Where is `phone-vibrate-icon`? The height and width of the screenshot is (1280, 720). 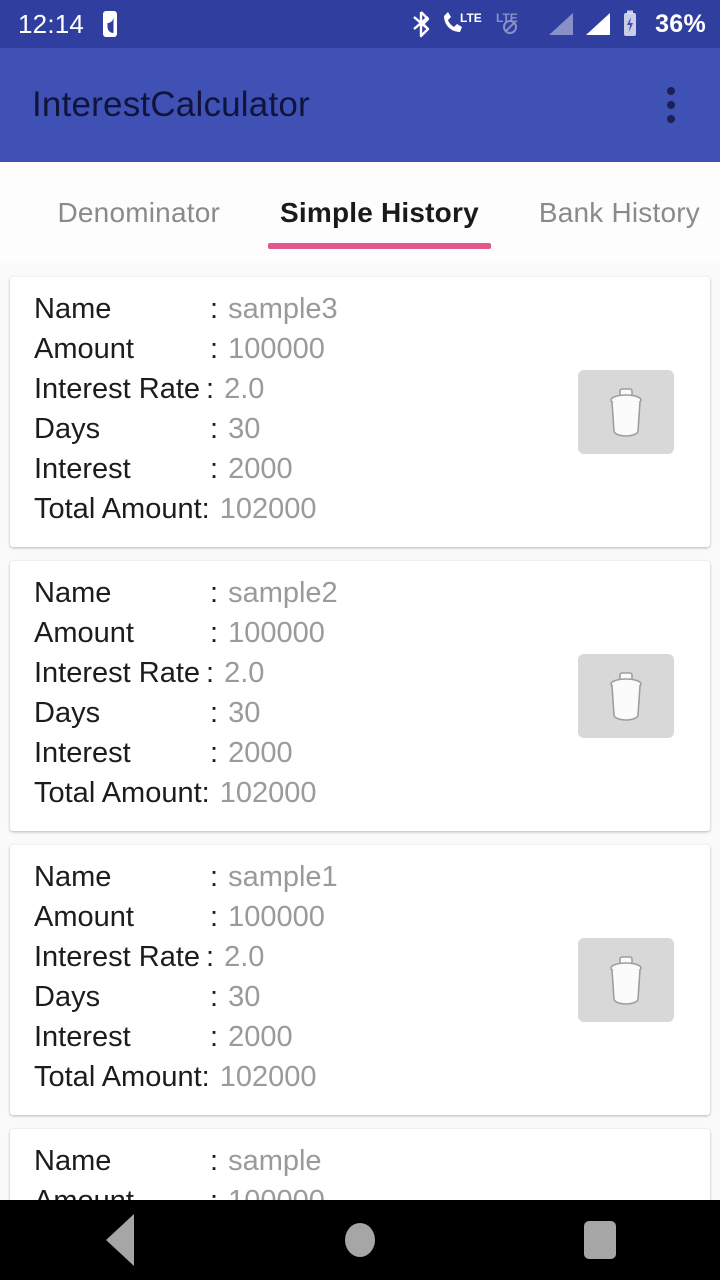
phone-vibrate-icon is located at coordinates (110, 24).